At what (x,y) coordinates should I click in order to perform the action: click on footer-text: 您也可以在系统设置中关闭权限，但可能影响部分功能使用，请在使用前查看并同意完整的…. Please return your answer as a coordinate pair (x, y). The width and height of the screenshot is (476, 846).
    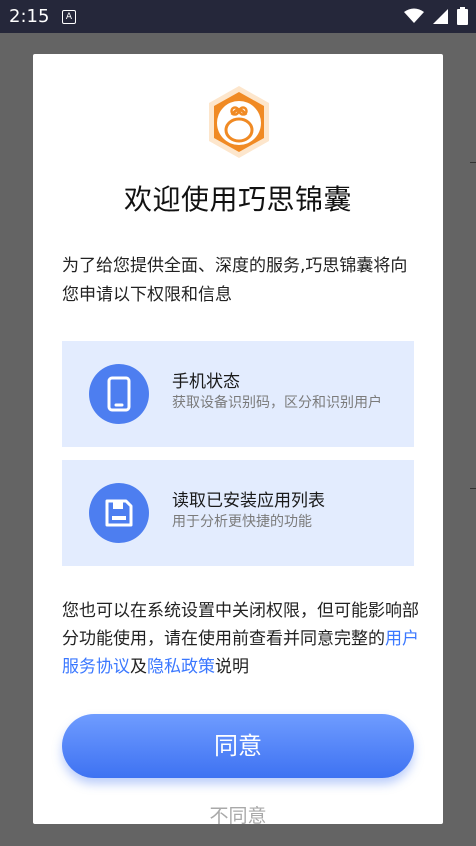
    Looking at the image, I should click on (242, 639).